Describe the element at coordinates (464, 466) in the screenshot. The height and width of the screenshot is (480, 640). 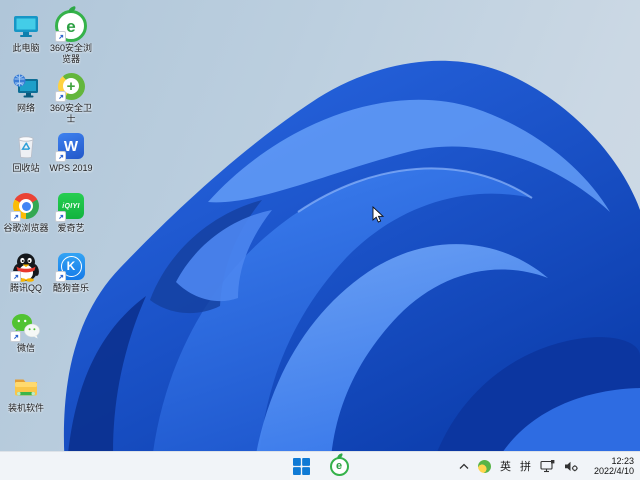
I see `tray-chevron-up-icon` at that location.